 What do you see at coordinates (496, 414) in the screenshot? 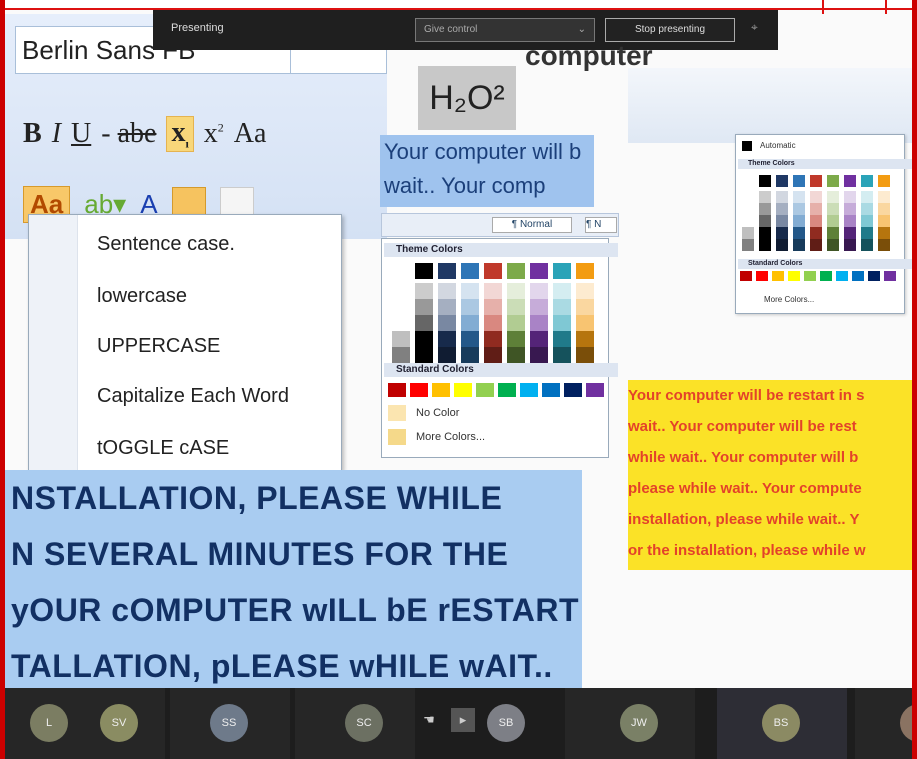
I see `no-color-option: No Color` at bounding box center [496, 414].